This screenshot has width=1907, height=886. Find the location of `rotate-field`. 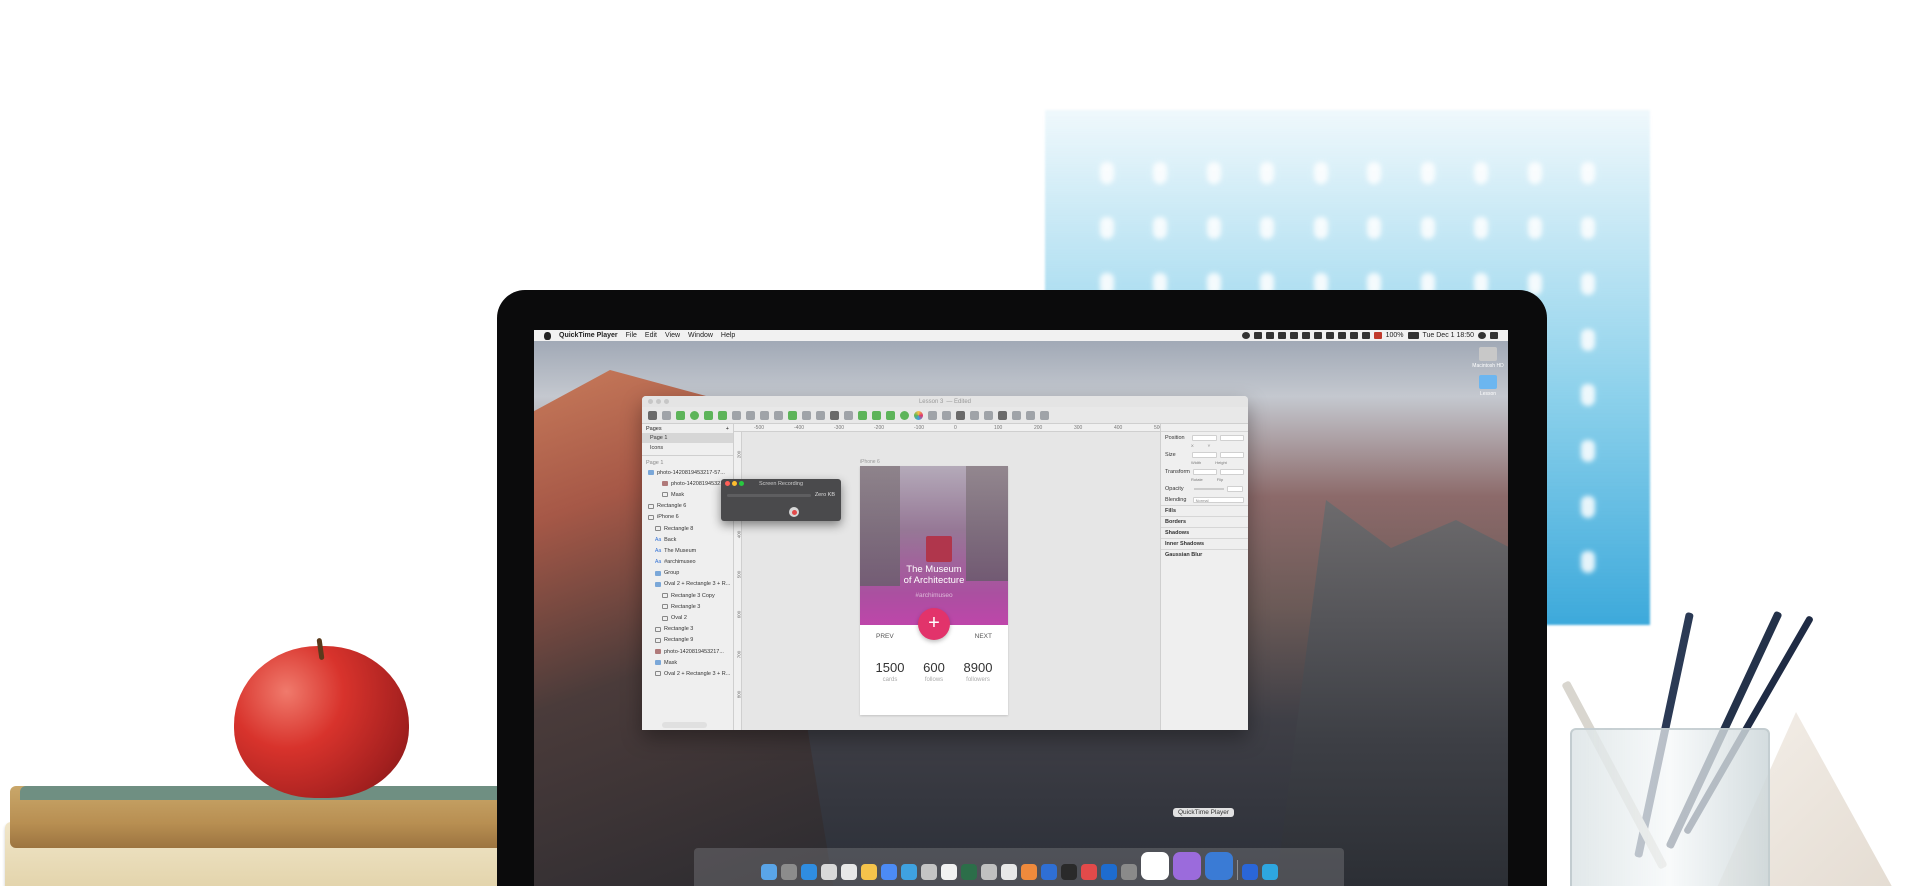

rotate-field is located at coordinates (1204, 471).